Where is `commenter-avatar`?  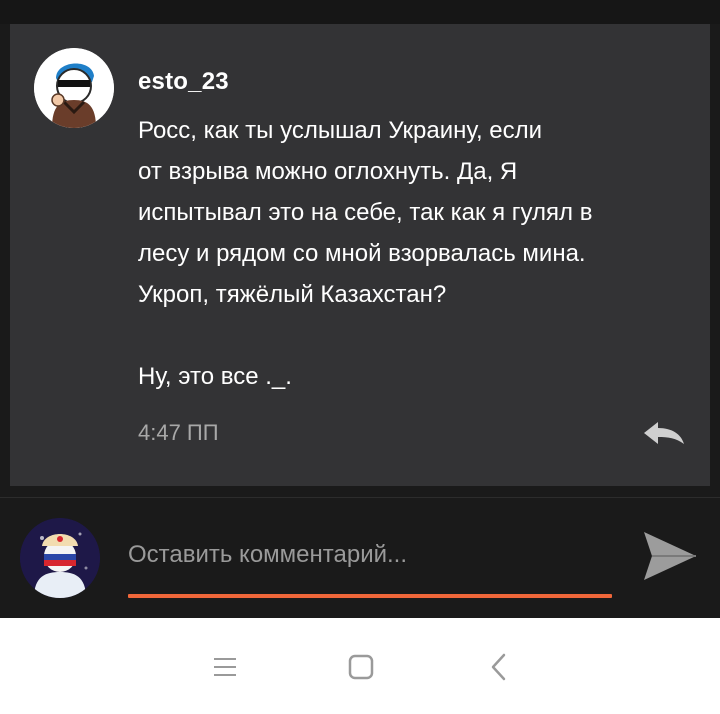 commenter-avatar is located at coordinates (74, 88).